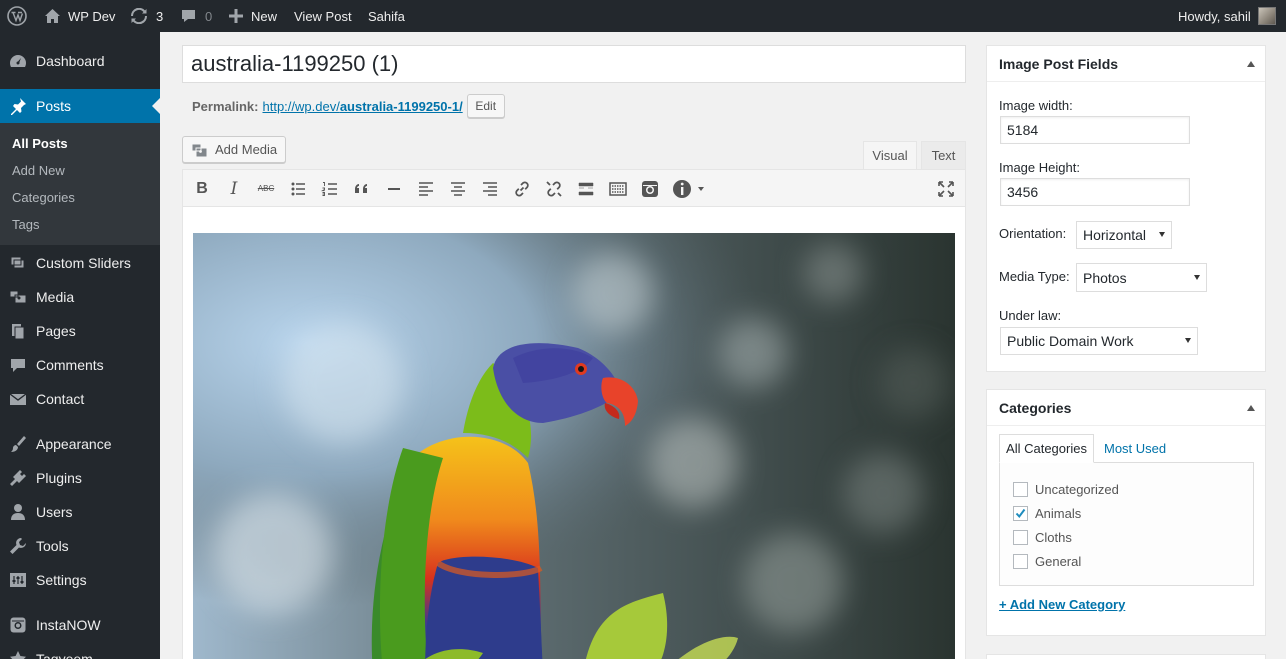  Describe the element at coordinates (18, 61) in the screenshot. I see `dashboard-icon` at that location.